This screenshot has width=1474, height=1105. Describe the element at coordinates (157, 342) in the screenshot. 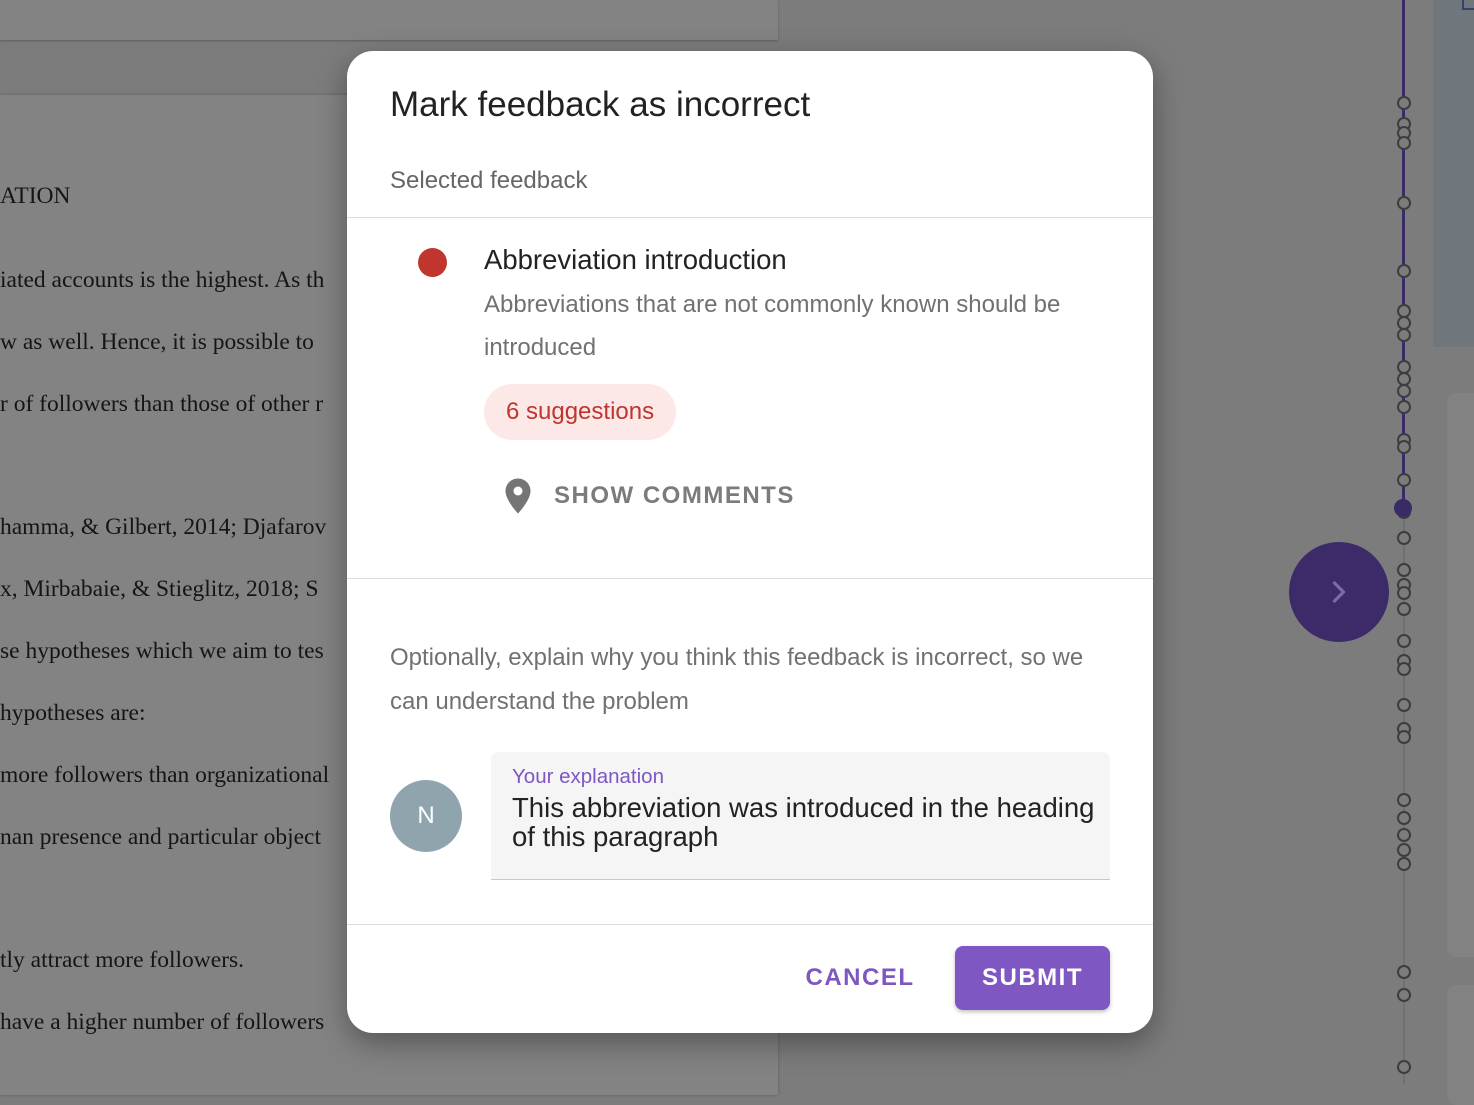

I see `document-line: w as well. Hence, it is possible to` at that location.